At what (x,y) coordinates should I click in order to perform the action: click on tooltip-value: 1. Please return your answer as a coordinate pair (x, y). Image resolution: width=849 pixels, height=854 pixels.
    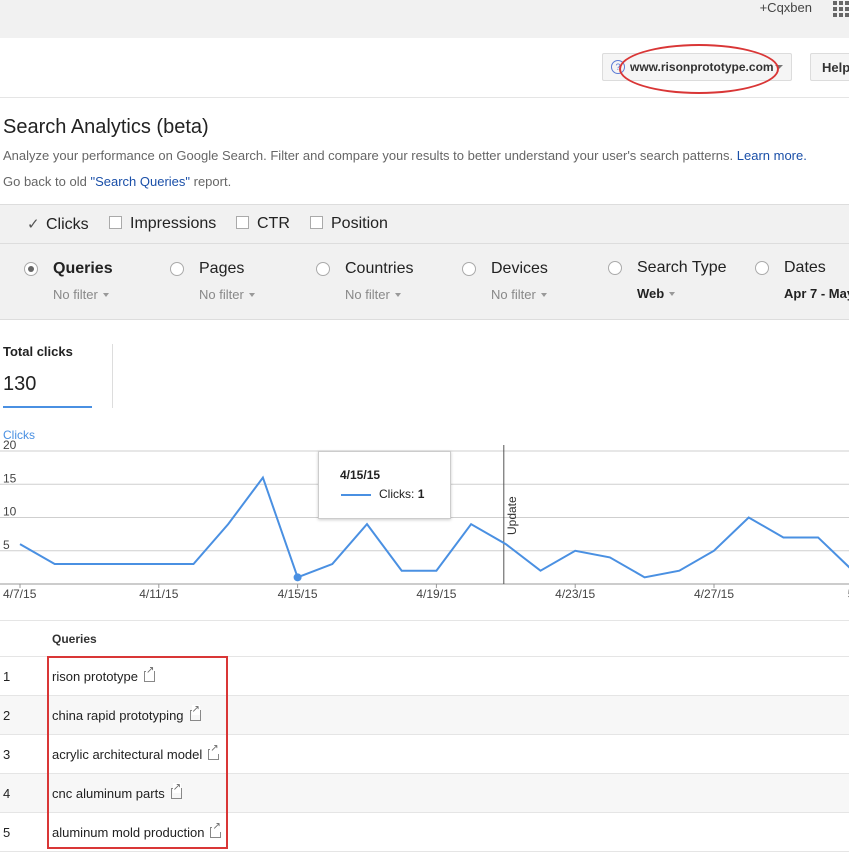
    Looking at the image, I should click on (421, 494).